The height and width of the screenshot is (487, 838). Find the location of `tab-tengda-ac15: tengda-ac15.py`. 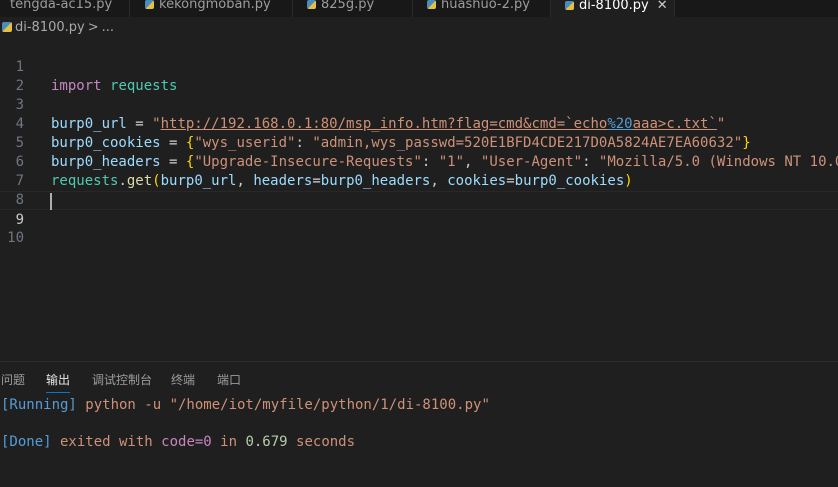

tab-tengda-ac15: tengda-ac15.py is located at coordinates (65, 8).